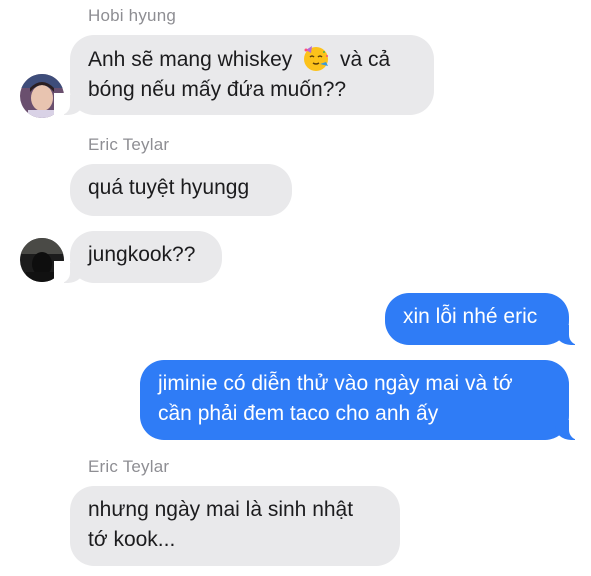 This screenshot has width=591, height=576. I want to click on message-line: jungkook??, so click(142, 254).